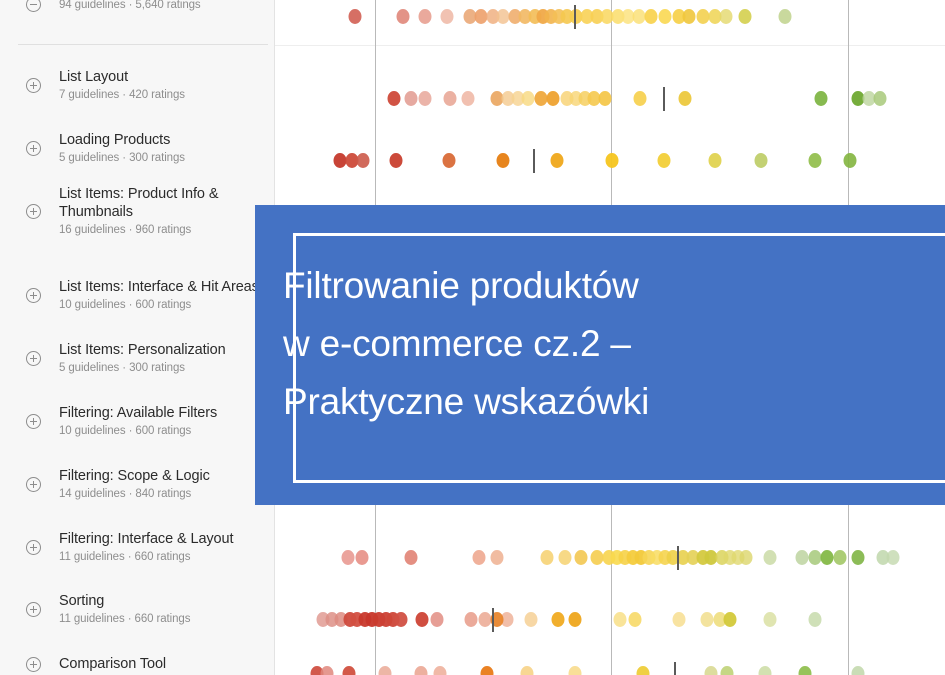 The height and width of the screenshot is (675, 945). Describe the element at coordinates (137, 85) in the screenshot. I see `sidebar-item-1: List Layout 7 guidelines · 420 ratings` at that location.